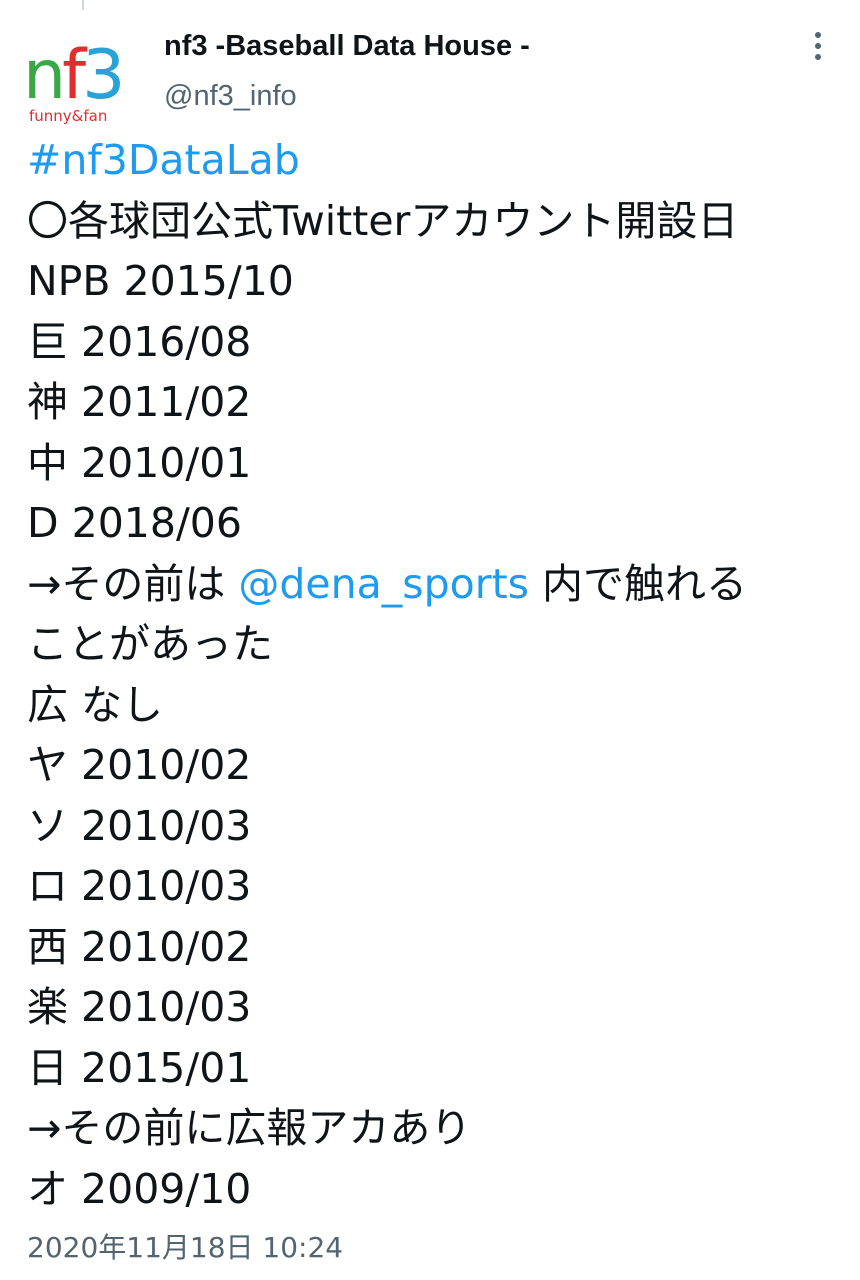 This screenshot has height=1280, width=860. I want to click on avatar: nf3 funny&fan, so click(82, 75).